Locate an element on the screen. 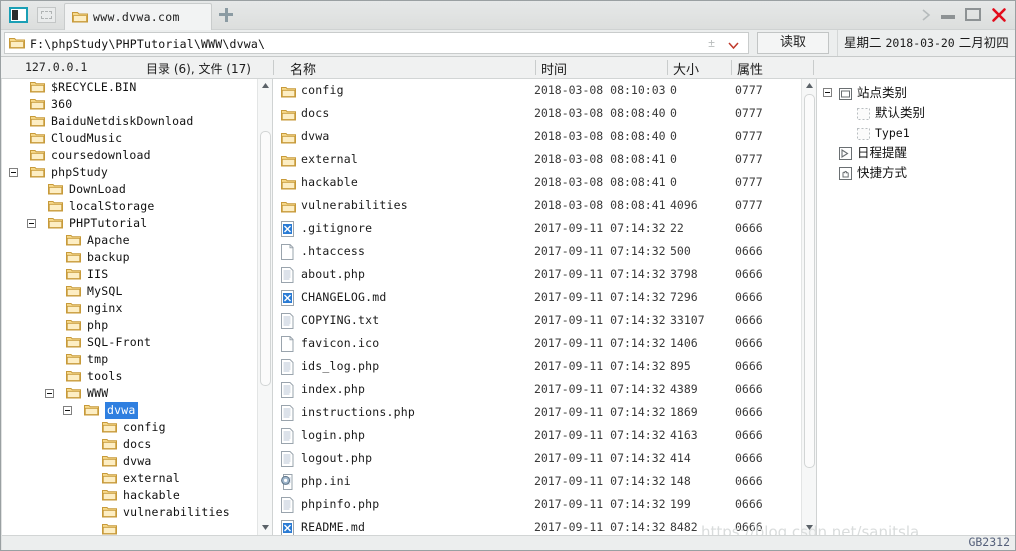 This screenshot has width=1016, height=551. file-size-cell: 500 is located at coordinates (680, 251).